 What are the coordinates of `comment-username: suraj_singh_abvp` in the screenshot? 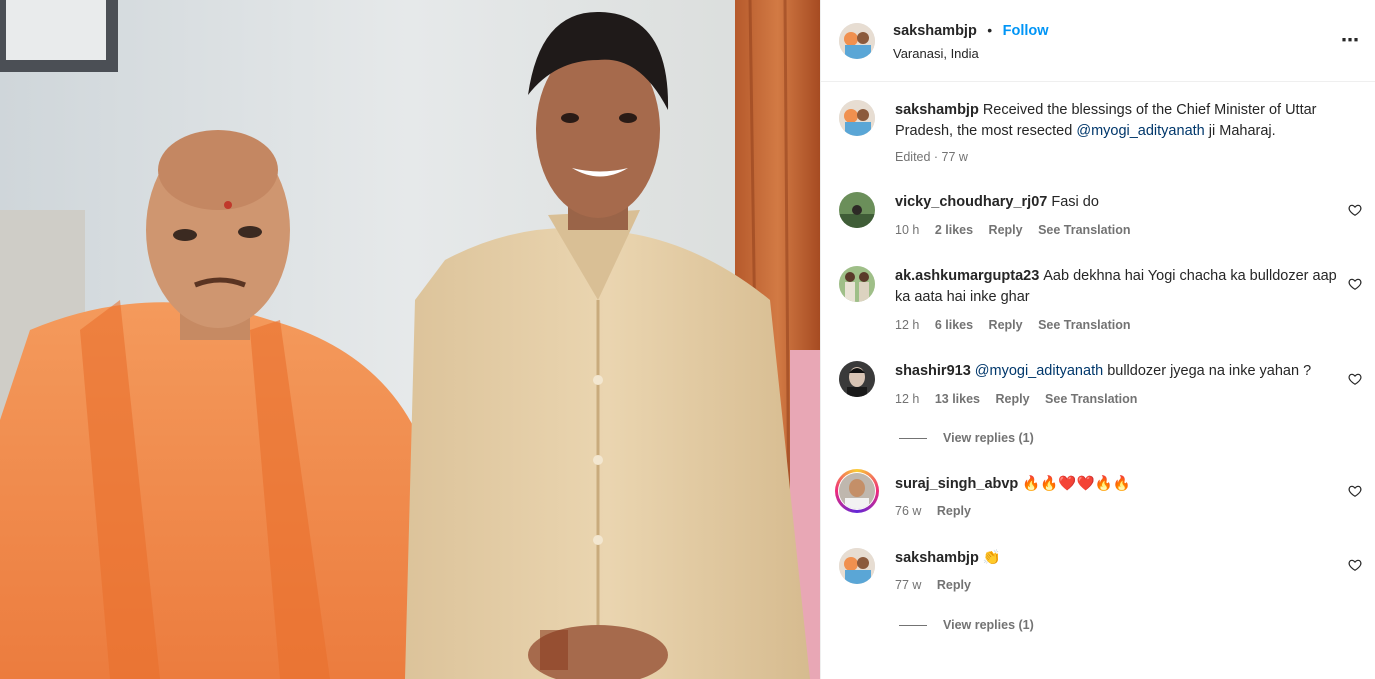 It's located at (956, 484).